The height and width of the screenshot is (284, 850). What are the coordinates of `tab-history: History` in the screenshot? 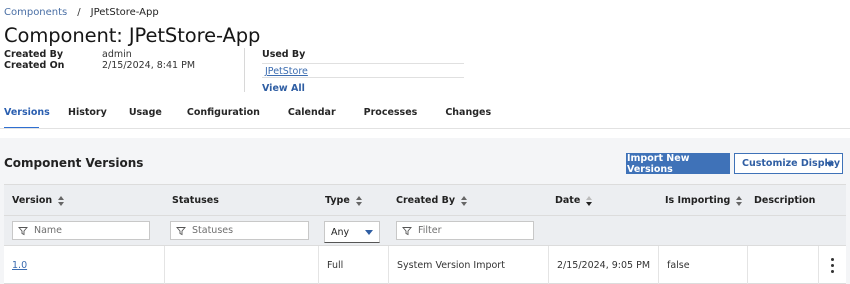 It's located at (87, 115).